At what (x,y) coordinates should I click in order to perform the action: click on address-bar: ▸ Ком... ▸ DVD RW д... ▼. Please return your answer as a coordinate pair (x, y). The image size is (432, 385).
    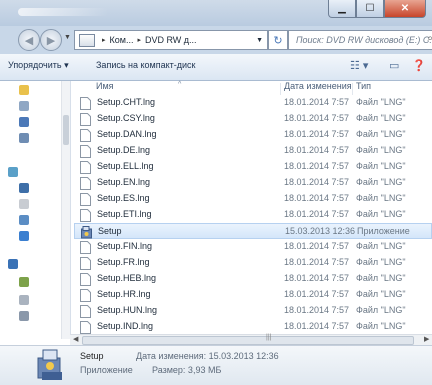
    Looking at the image, I should click on (171, 40).